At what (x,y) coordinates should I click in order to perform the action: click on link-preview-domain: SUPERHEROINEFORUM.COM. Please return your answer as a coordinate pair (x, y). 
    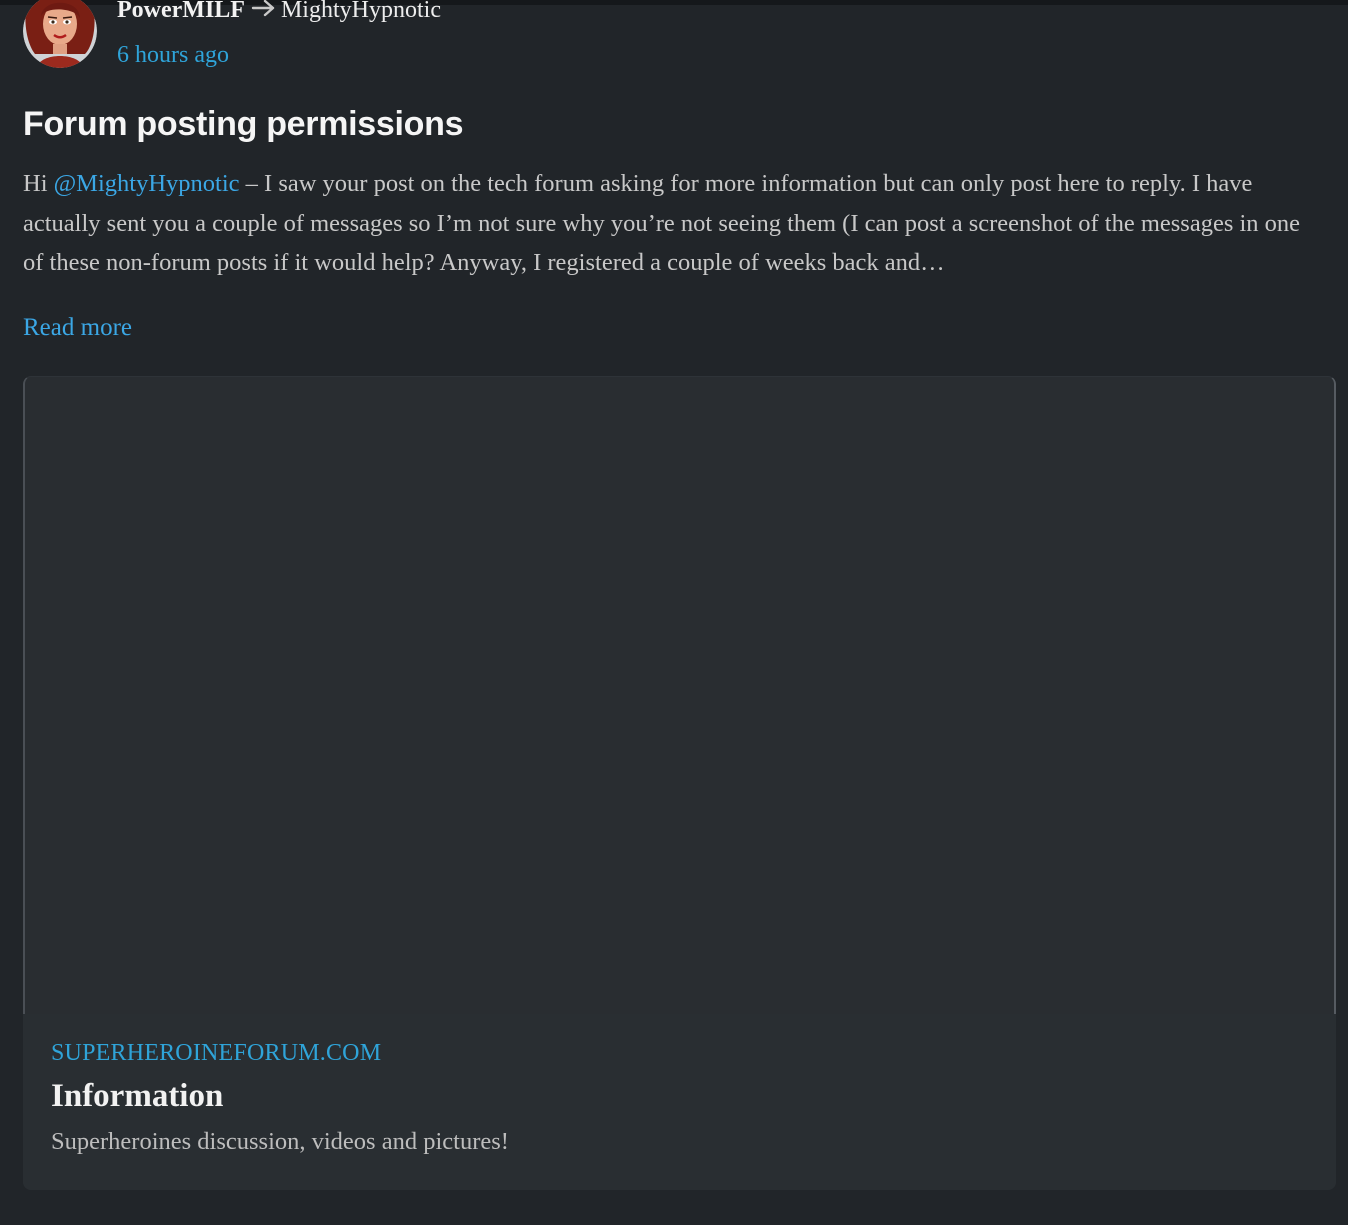
    Looking at the image, I should click on (216, 1053).